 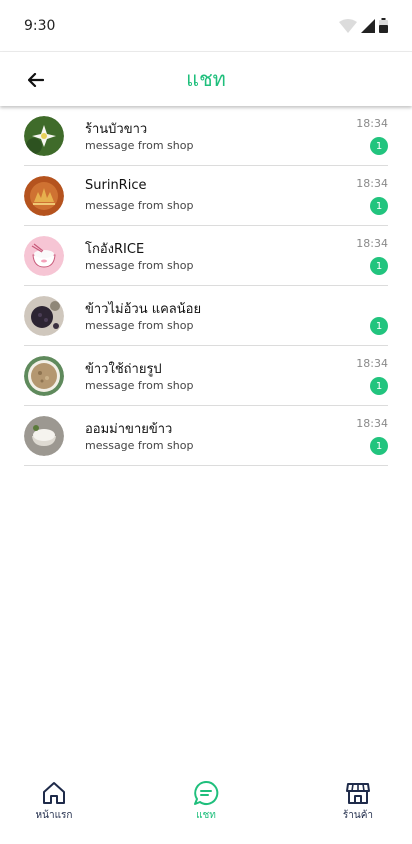 I want to click on status-icons, so click(x=363, y=25).